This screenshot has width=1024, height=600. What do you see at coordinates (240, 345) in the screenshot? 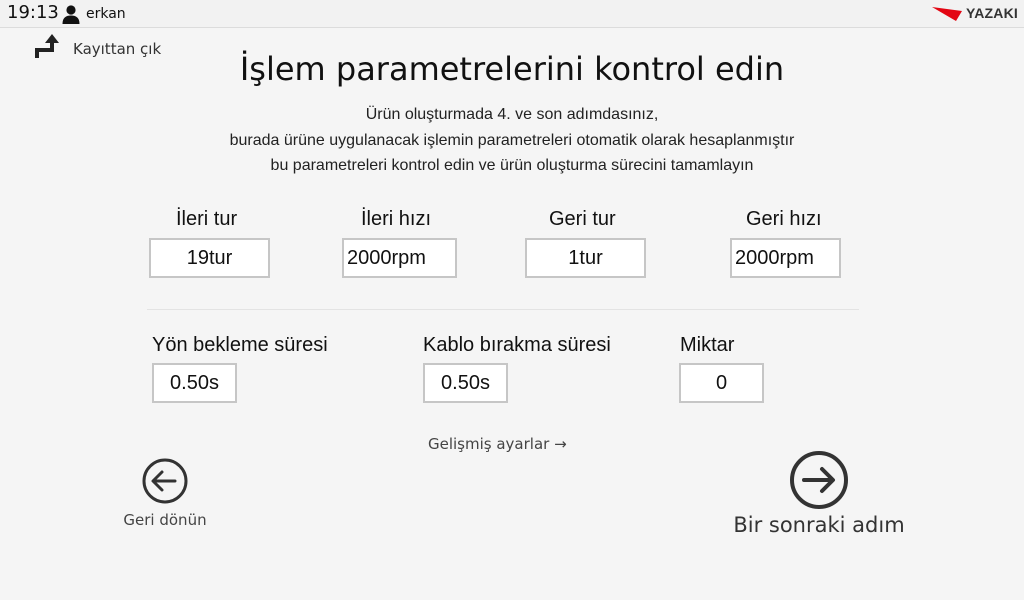
I see `direction-wait-label: Yön bekleme süresi` at bounding box center [240, 345].